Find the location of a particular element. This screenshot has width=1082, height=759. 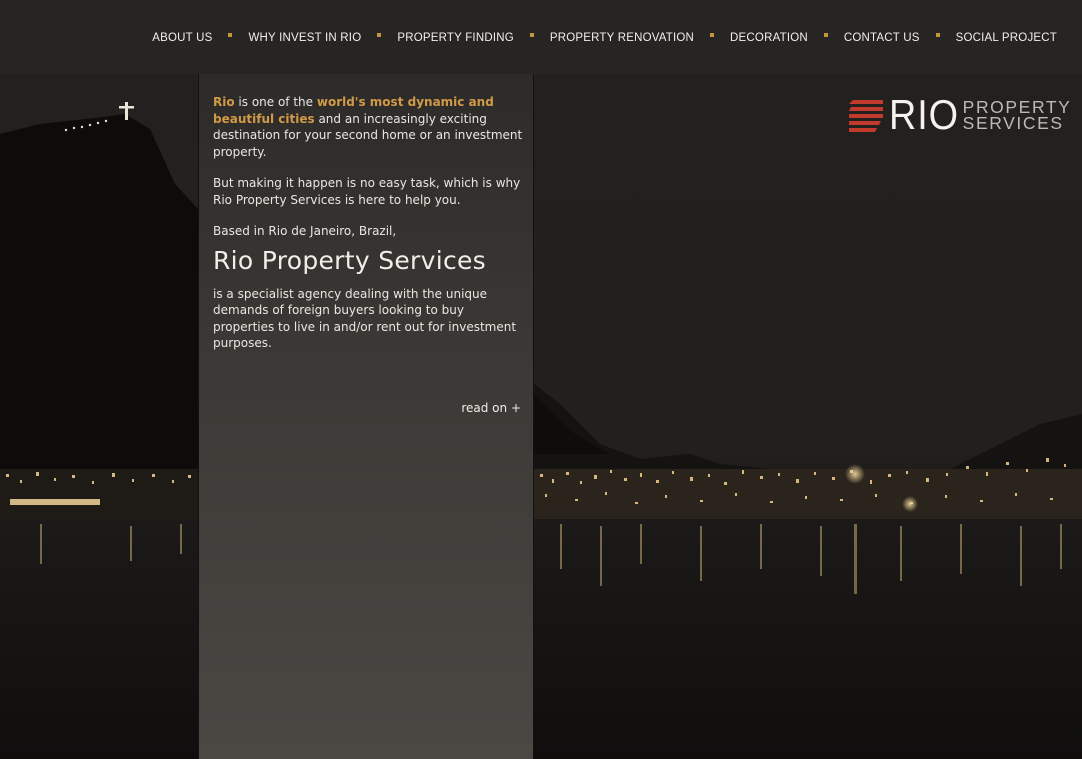

rio-property-services-logo: RIO PROPERTY SERVICES is located at coordinates (960, 114).